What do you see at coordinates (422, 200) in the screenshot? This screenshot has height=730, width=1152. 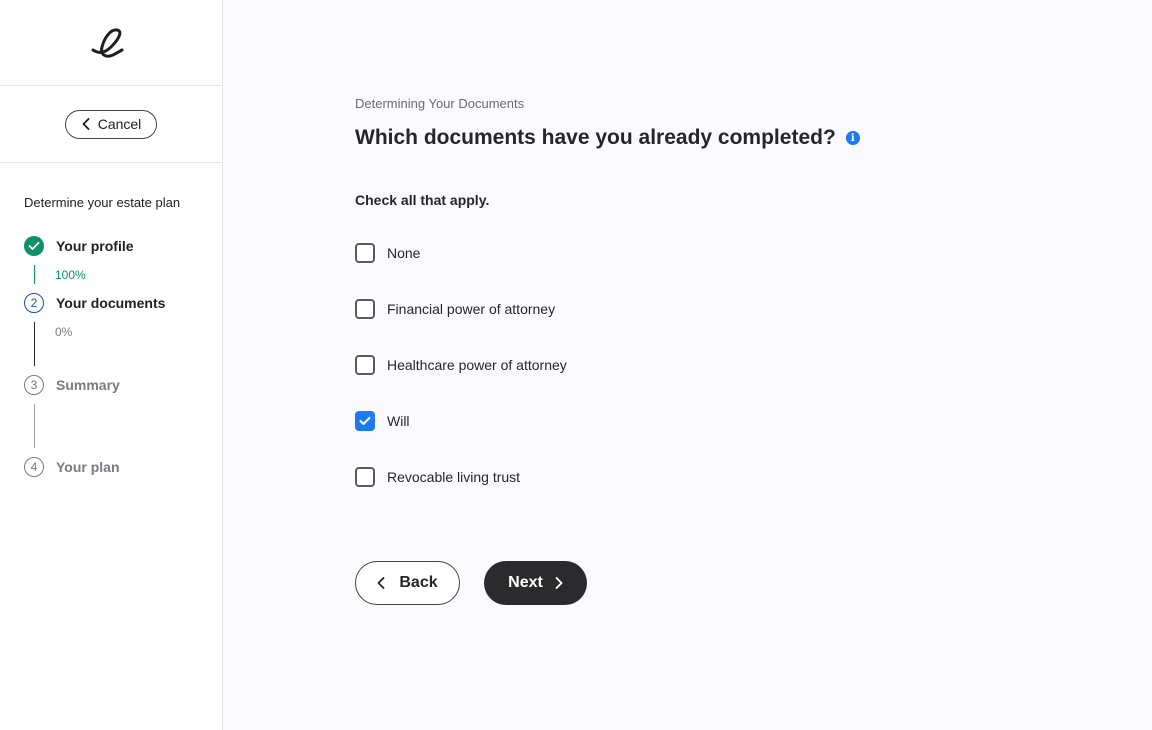 I see `hint-text: Check all that apply.` at bounding box center [422, 200].